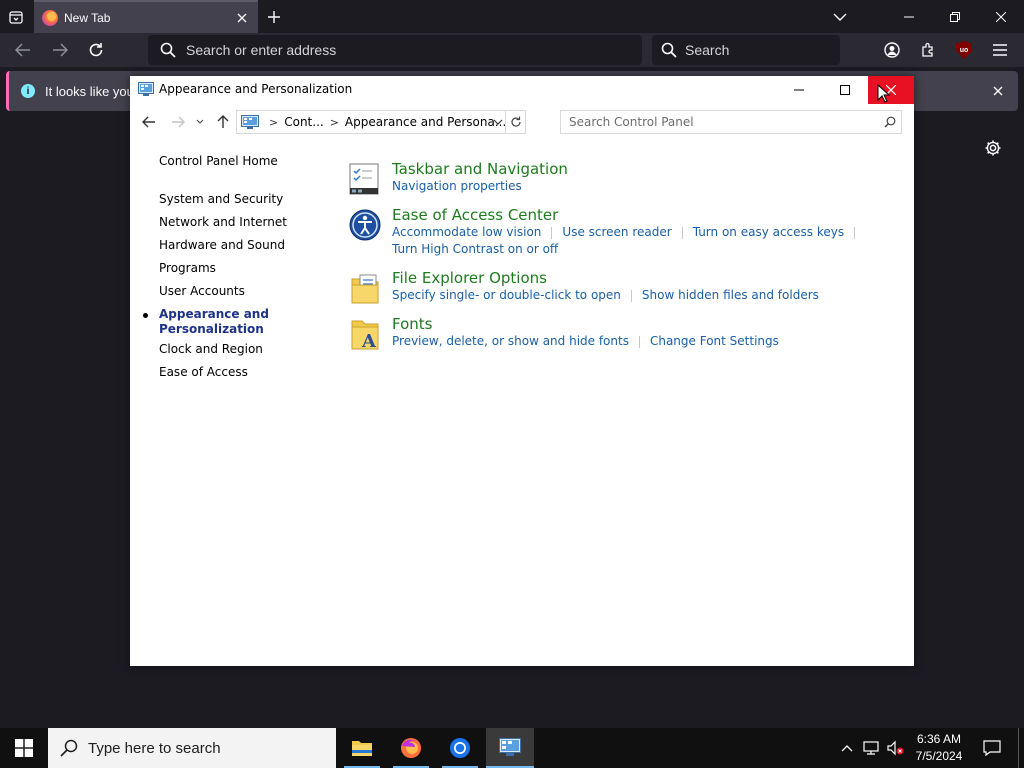 This screenshot has height=768, width=1024. Describe the element at coordinates (244, 222) in the screenshot. I see `sidebar-item-network-internet: Network and Internet` at that location.